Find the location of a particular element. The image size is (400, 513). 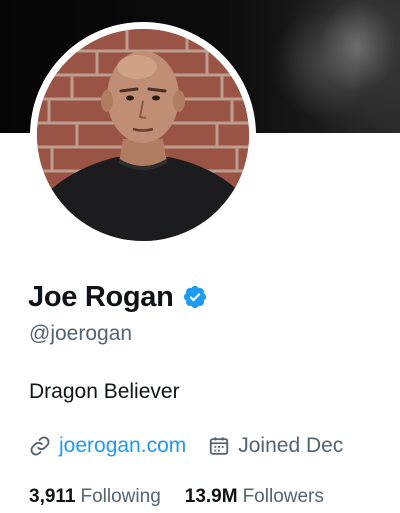

link-icon is located at coordinates (40, 446).